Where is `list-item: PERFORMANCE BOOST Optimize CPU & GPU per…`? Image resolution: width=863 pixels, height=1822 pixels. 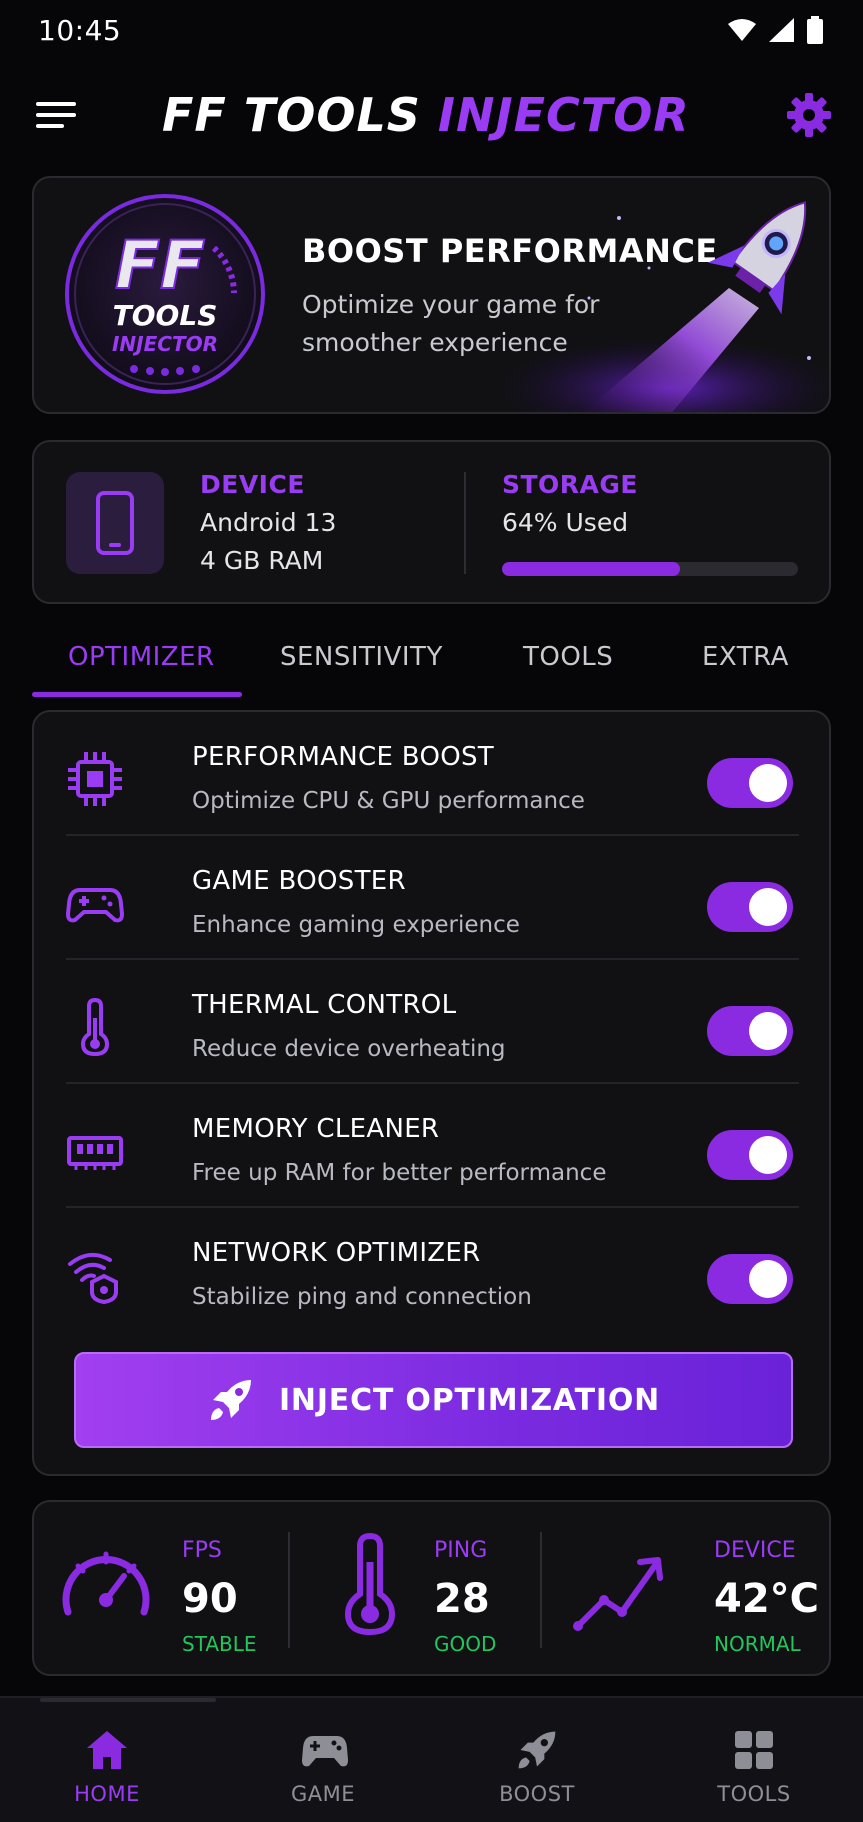 list-item: PERFORMANCE BOOST Optimize CPU & GPU per… is located at coordinates (432, 774).